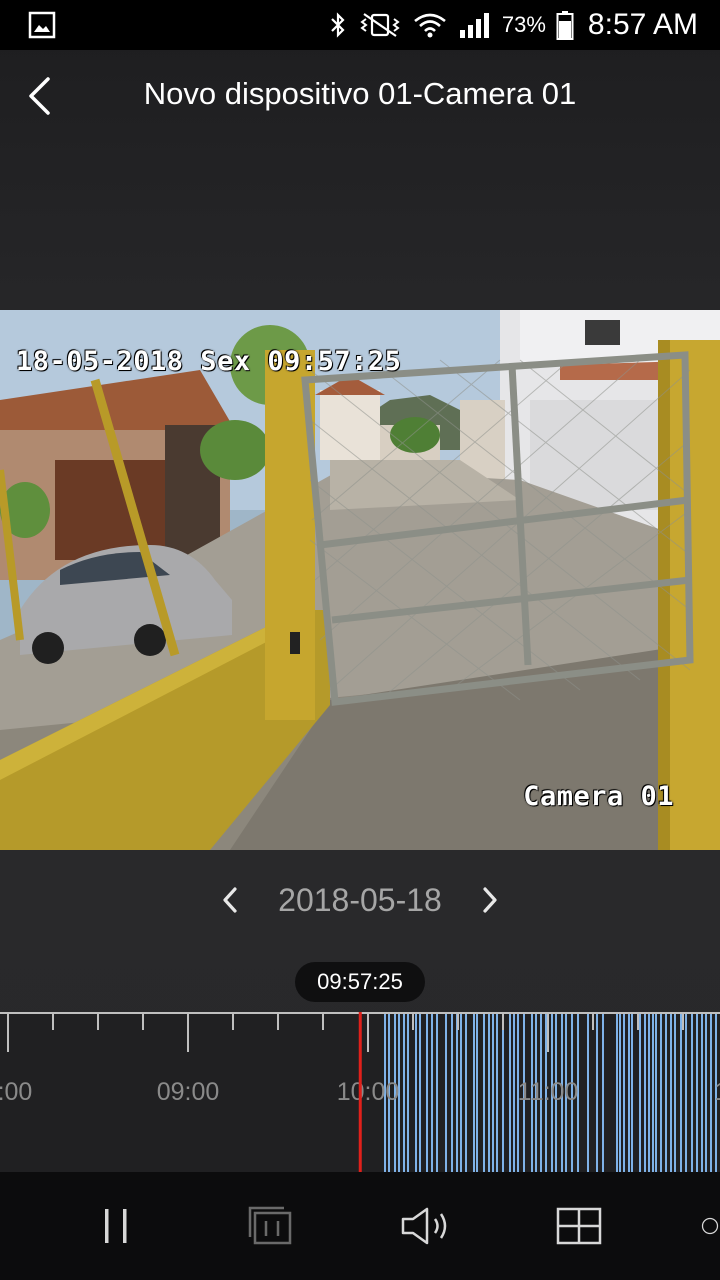  What do you see at coordinates (188, 1092) in the screenshot?
I see `hour-label: 09:00` at bounding box center [188, 1092].